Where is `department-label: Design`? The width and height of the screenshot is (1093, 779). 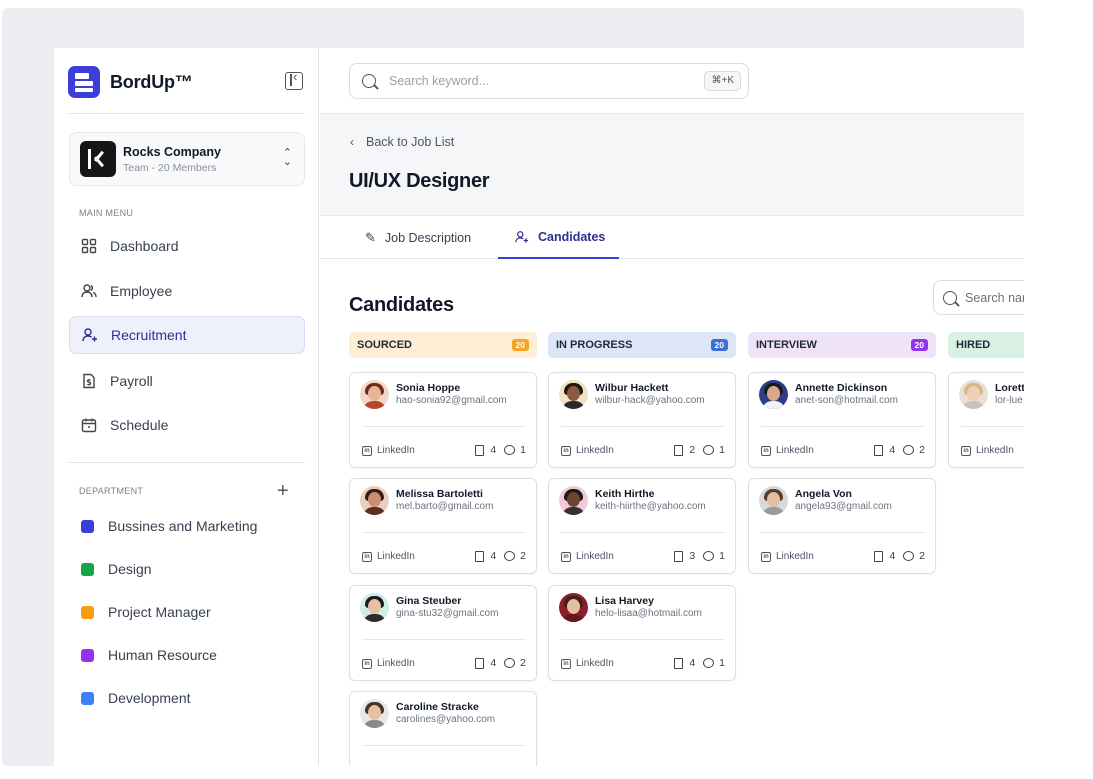 department-label: Design is located at coordinates (130, 569).